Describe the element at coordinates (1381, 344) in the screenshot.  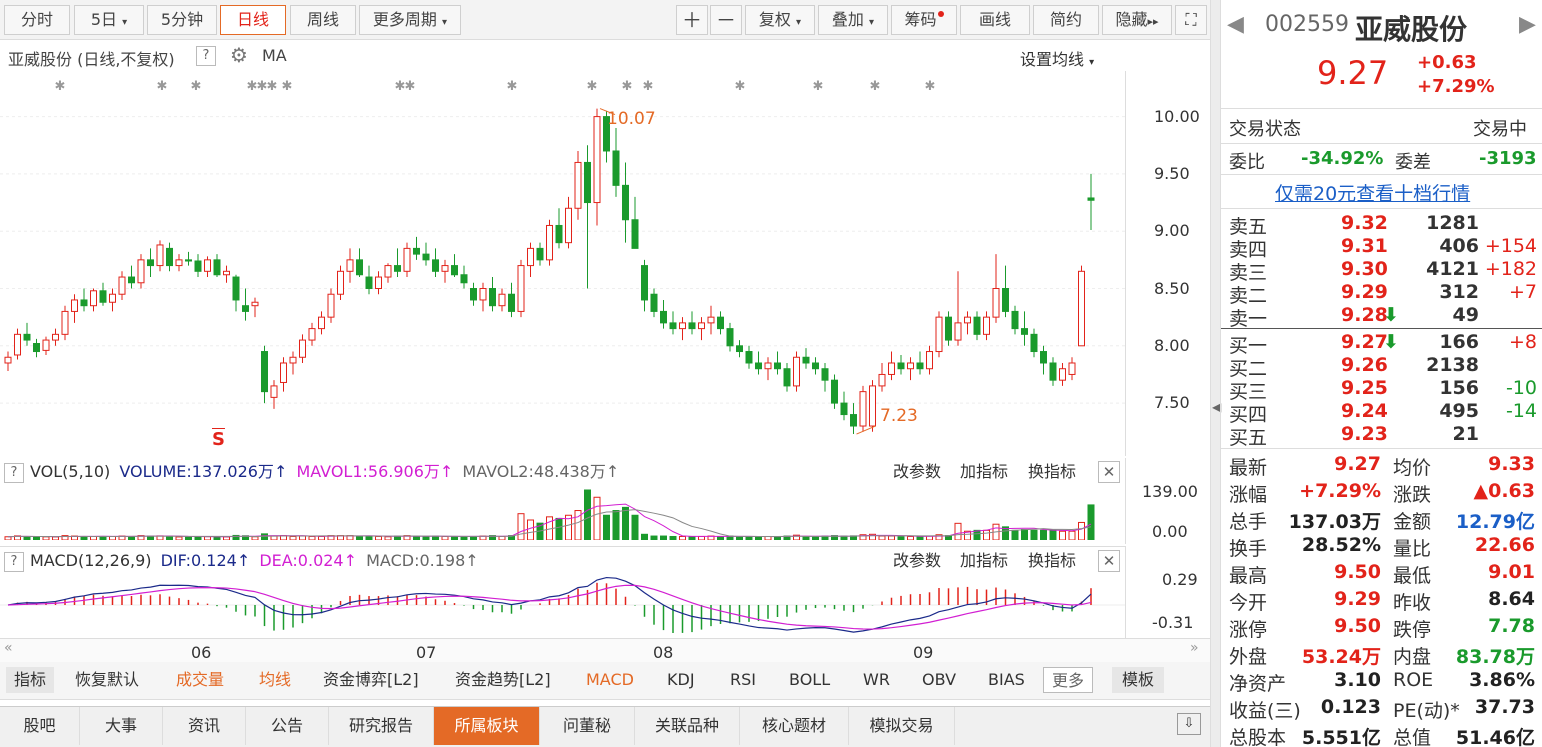
I see `bid-row: 买一 9.27 ⬇ 166 +8` at that location.